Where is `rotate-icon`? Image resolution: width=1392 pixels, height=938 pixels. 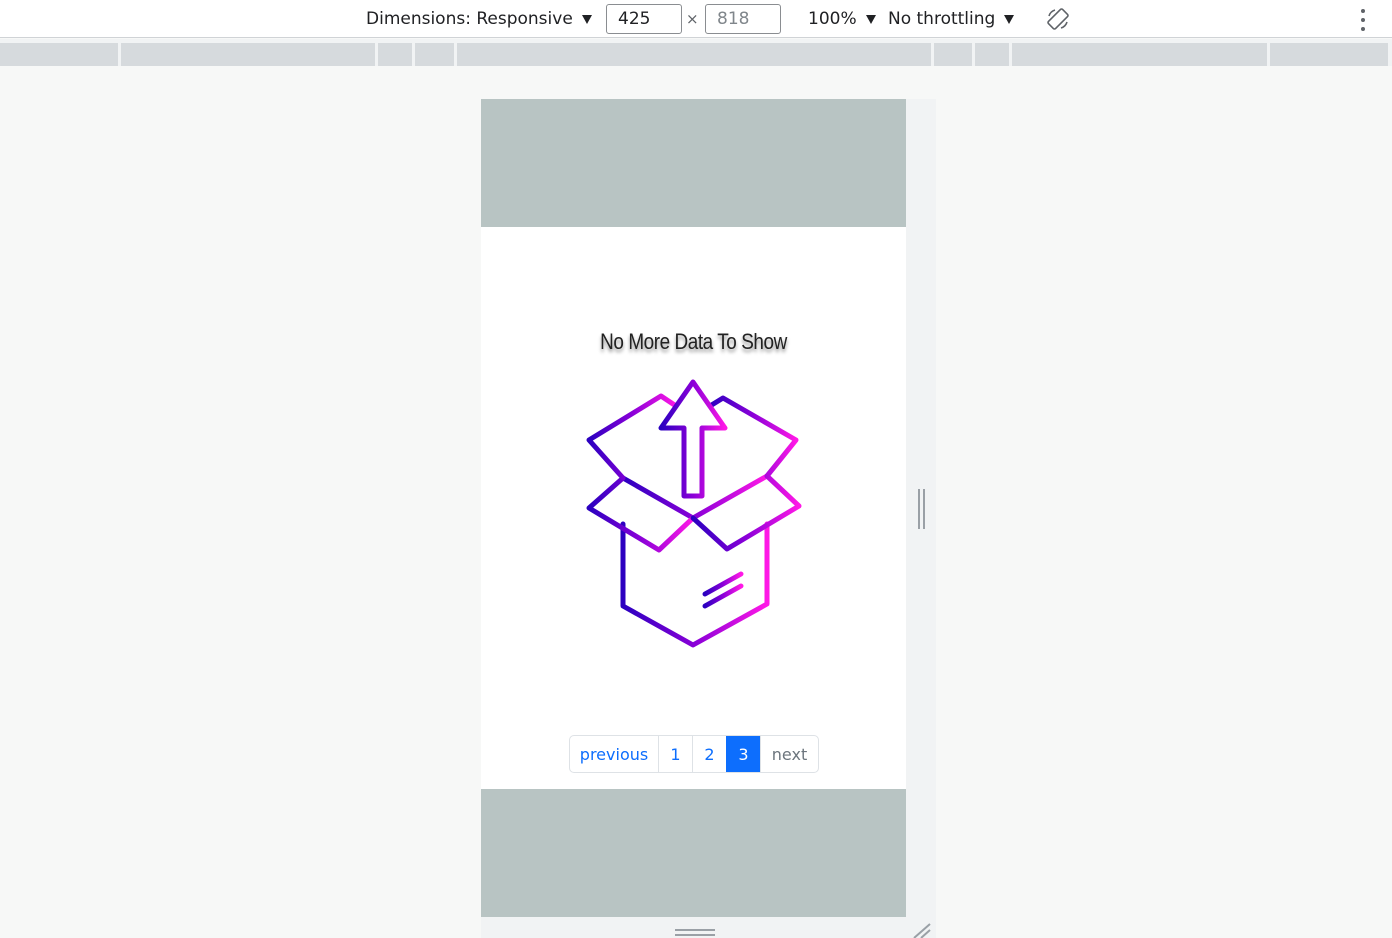 rotate-icon is located at coordinates (1058, 19).